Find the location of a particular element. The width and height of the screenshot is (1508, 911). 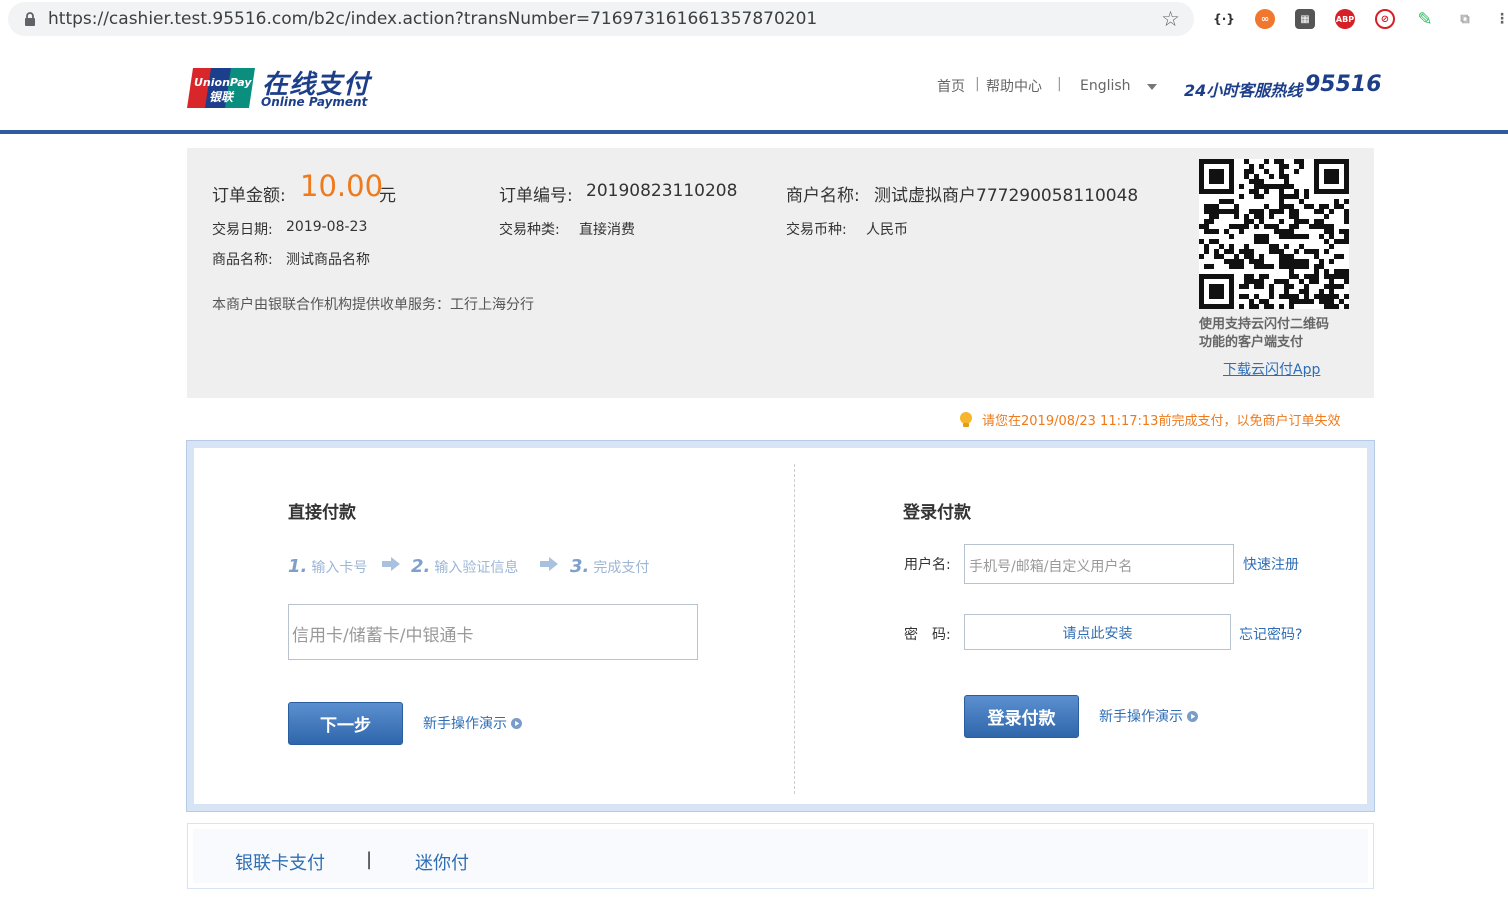

image-extension-icon: ▦ is located at coordinates (1305, 19).